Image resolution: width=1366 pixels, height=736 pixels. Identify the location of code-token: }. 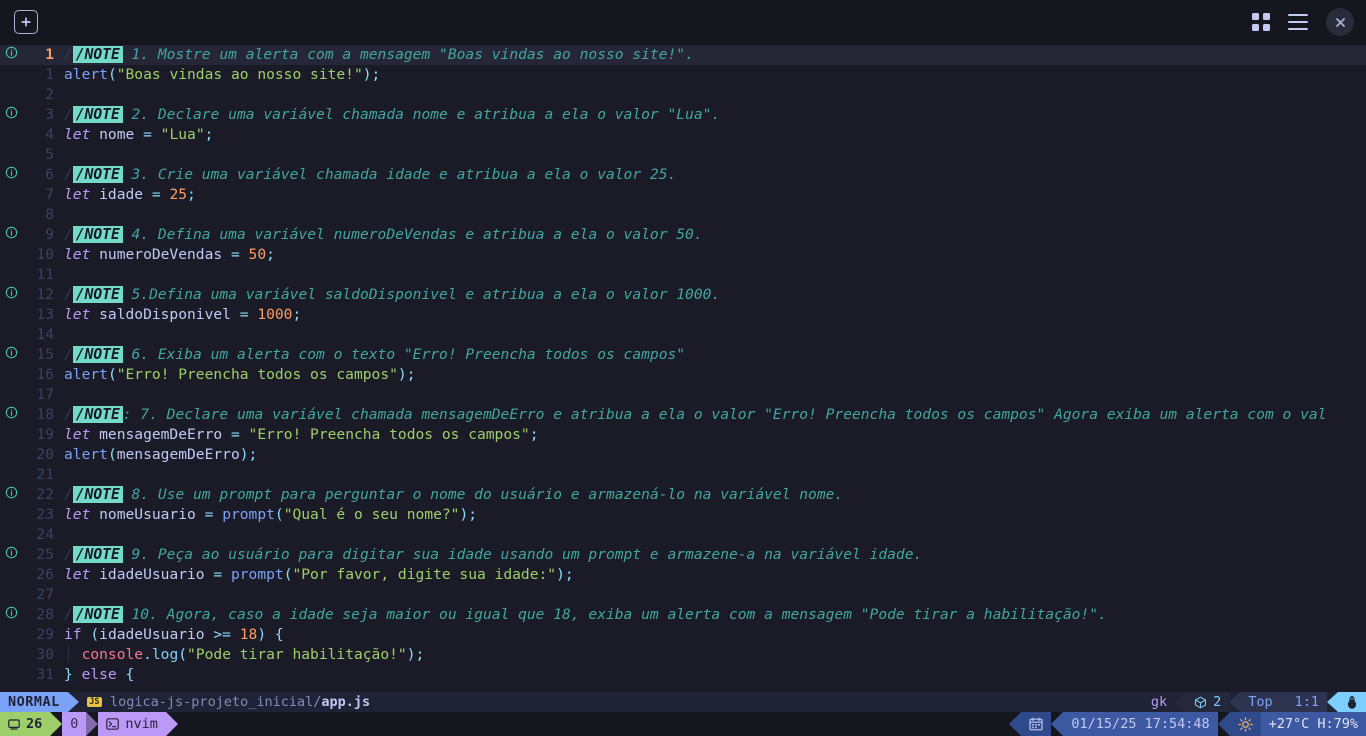
(73, 674).